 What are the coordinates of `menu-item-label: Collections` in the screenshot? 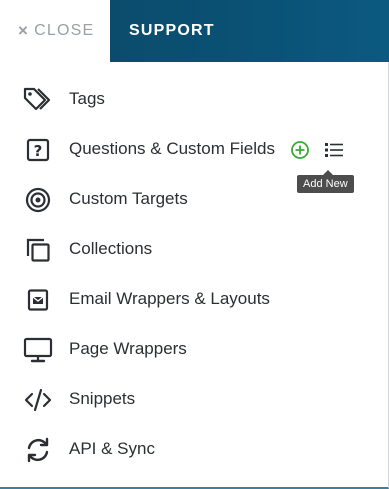 It's located at (111, 248).